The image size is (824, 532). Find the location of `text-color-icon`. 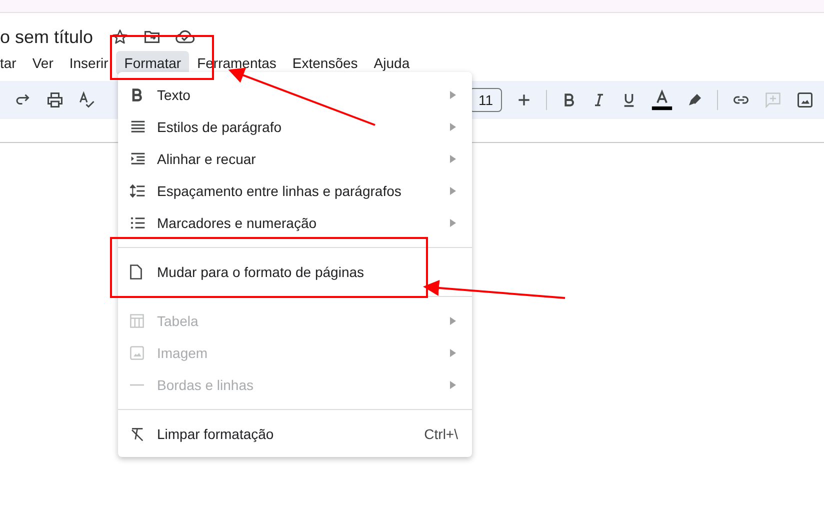

text-color-icon is located at coordinates (662, 100).